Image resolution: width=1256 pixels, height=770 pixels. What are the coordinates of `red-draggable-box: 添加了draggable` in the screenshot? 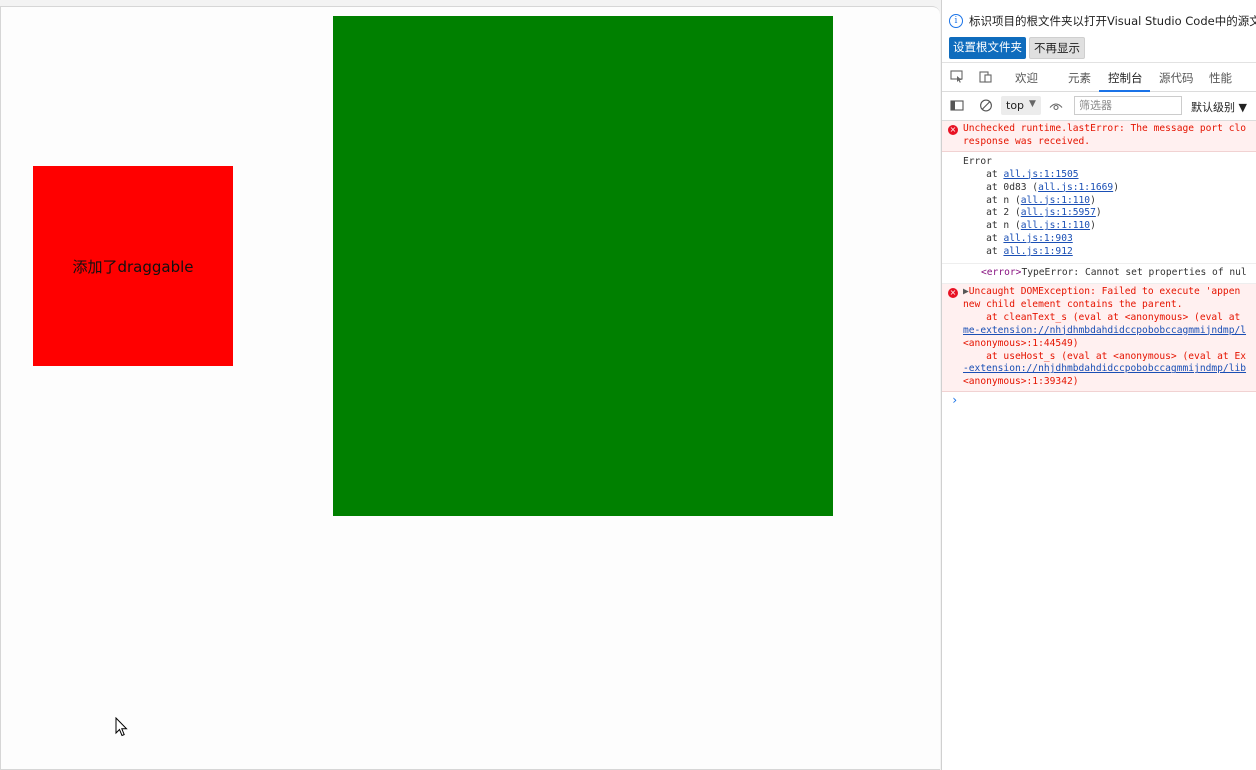 It's located at (133, 266).